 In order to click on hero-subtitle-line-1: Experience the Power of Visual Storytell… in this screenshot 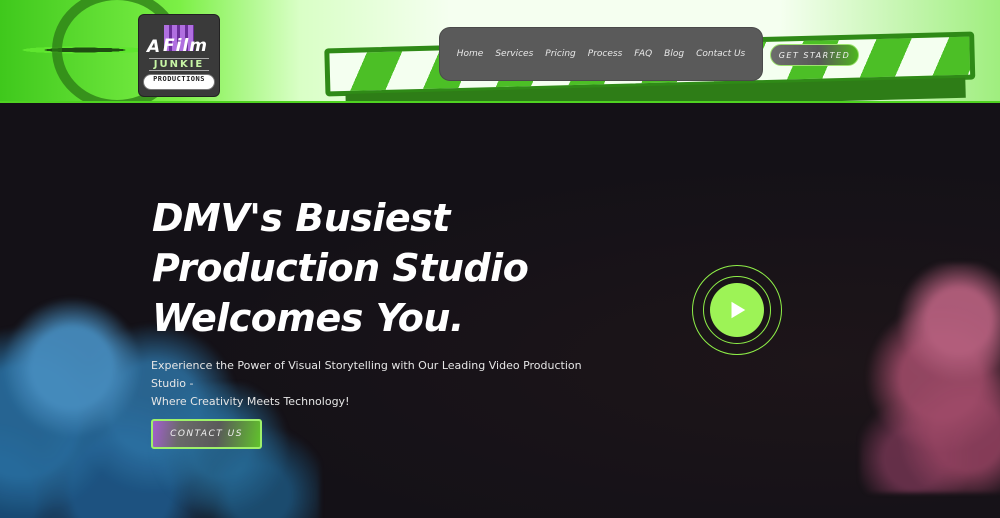, I will do `click(366, 374)`.